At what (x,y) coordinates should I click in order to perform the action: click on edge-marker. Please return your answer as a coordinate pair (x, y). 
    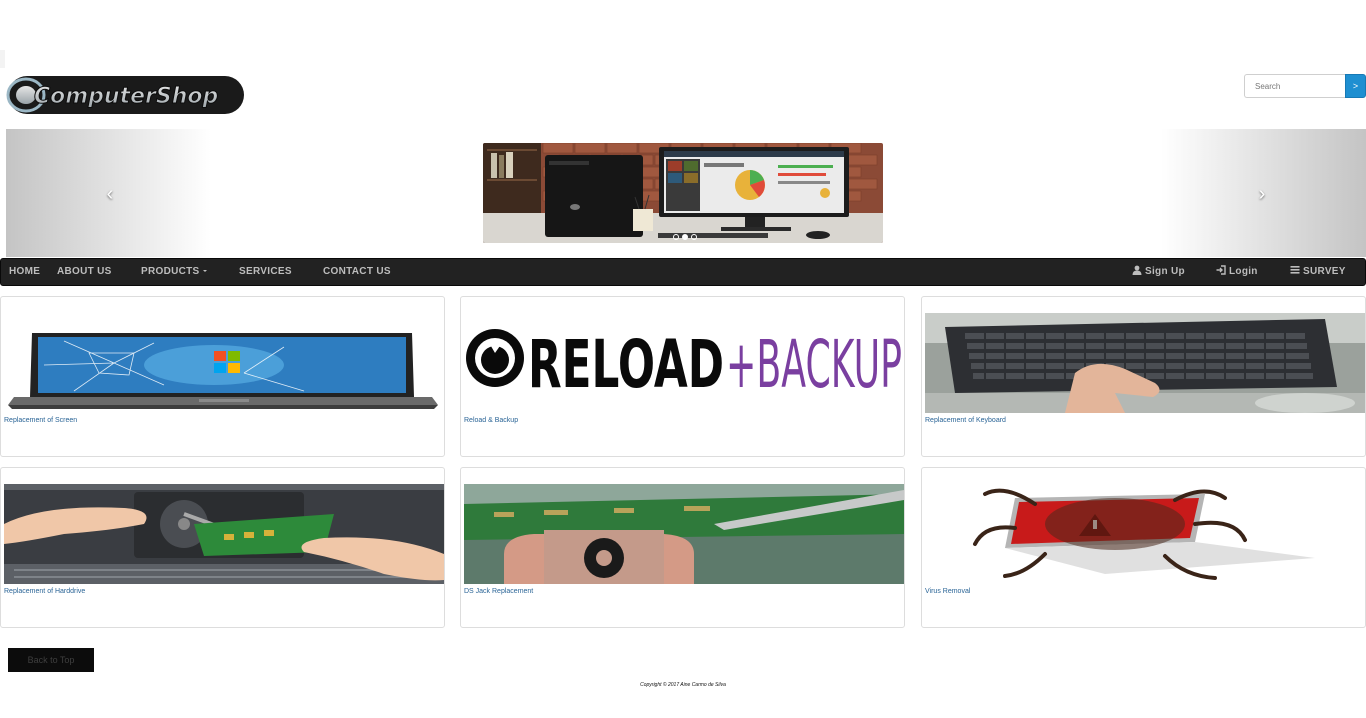
    Looking at the image, I should click on (2, 59).